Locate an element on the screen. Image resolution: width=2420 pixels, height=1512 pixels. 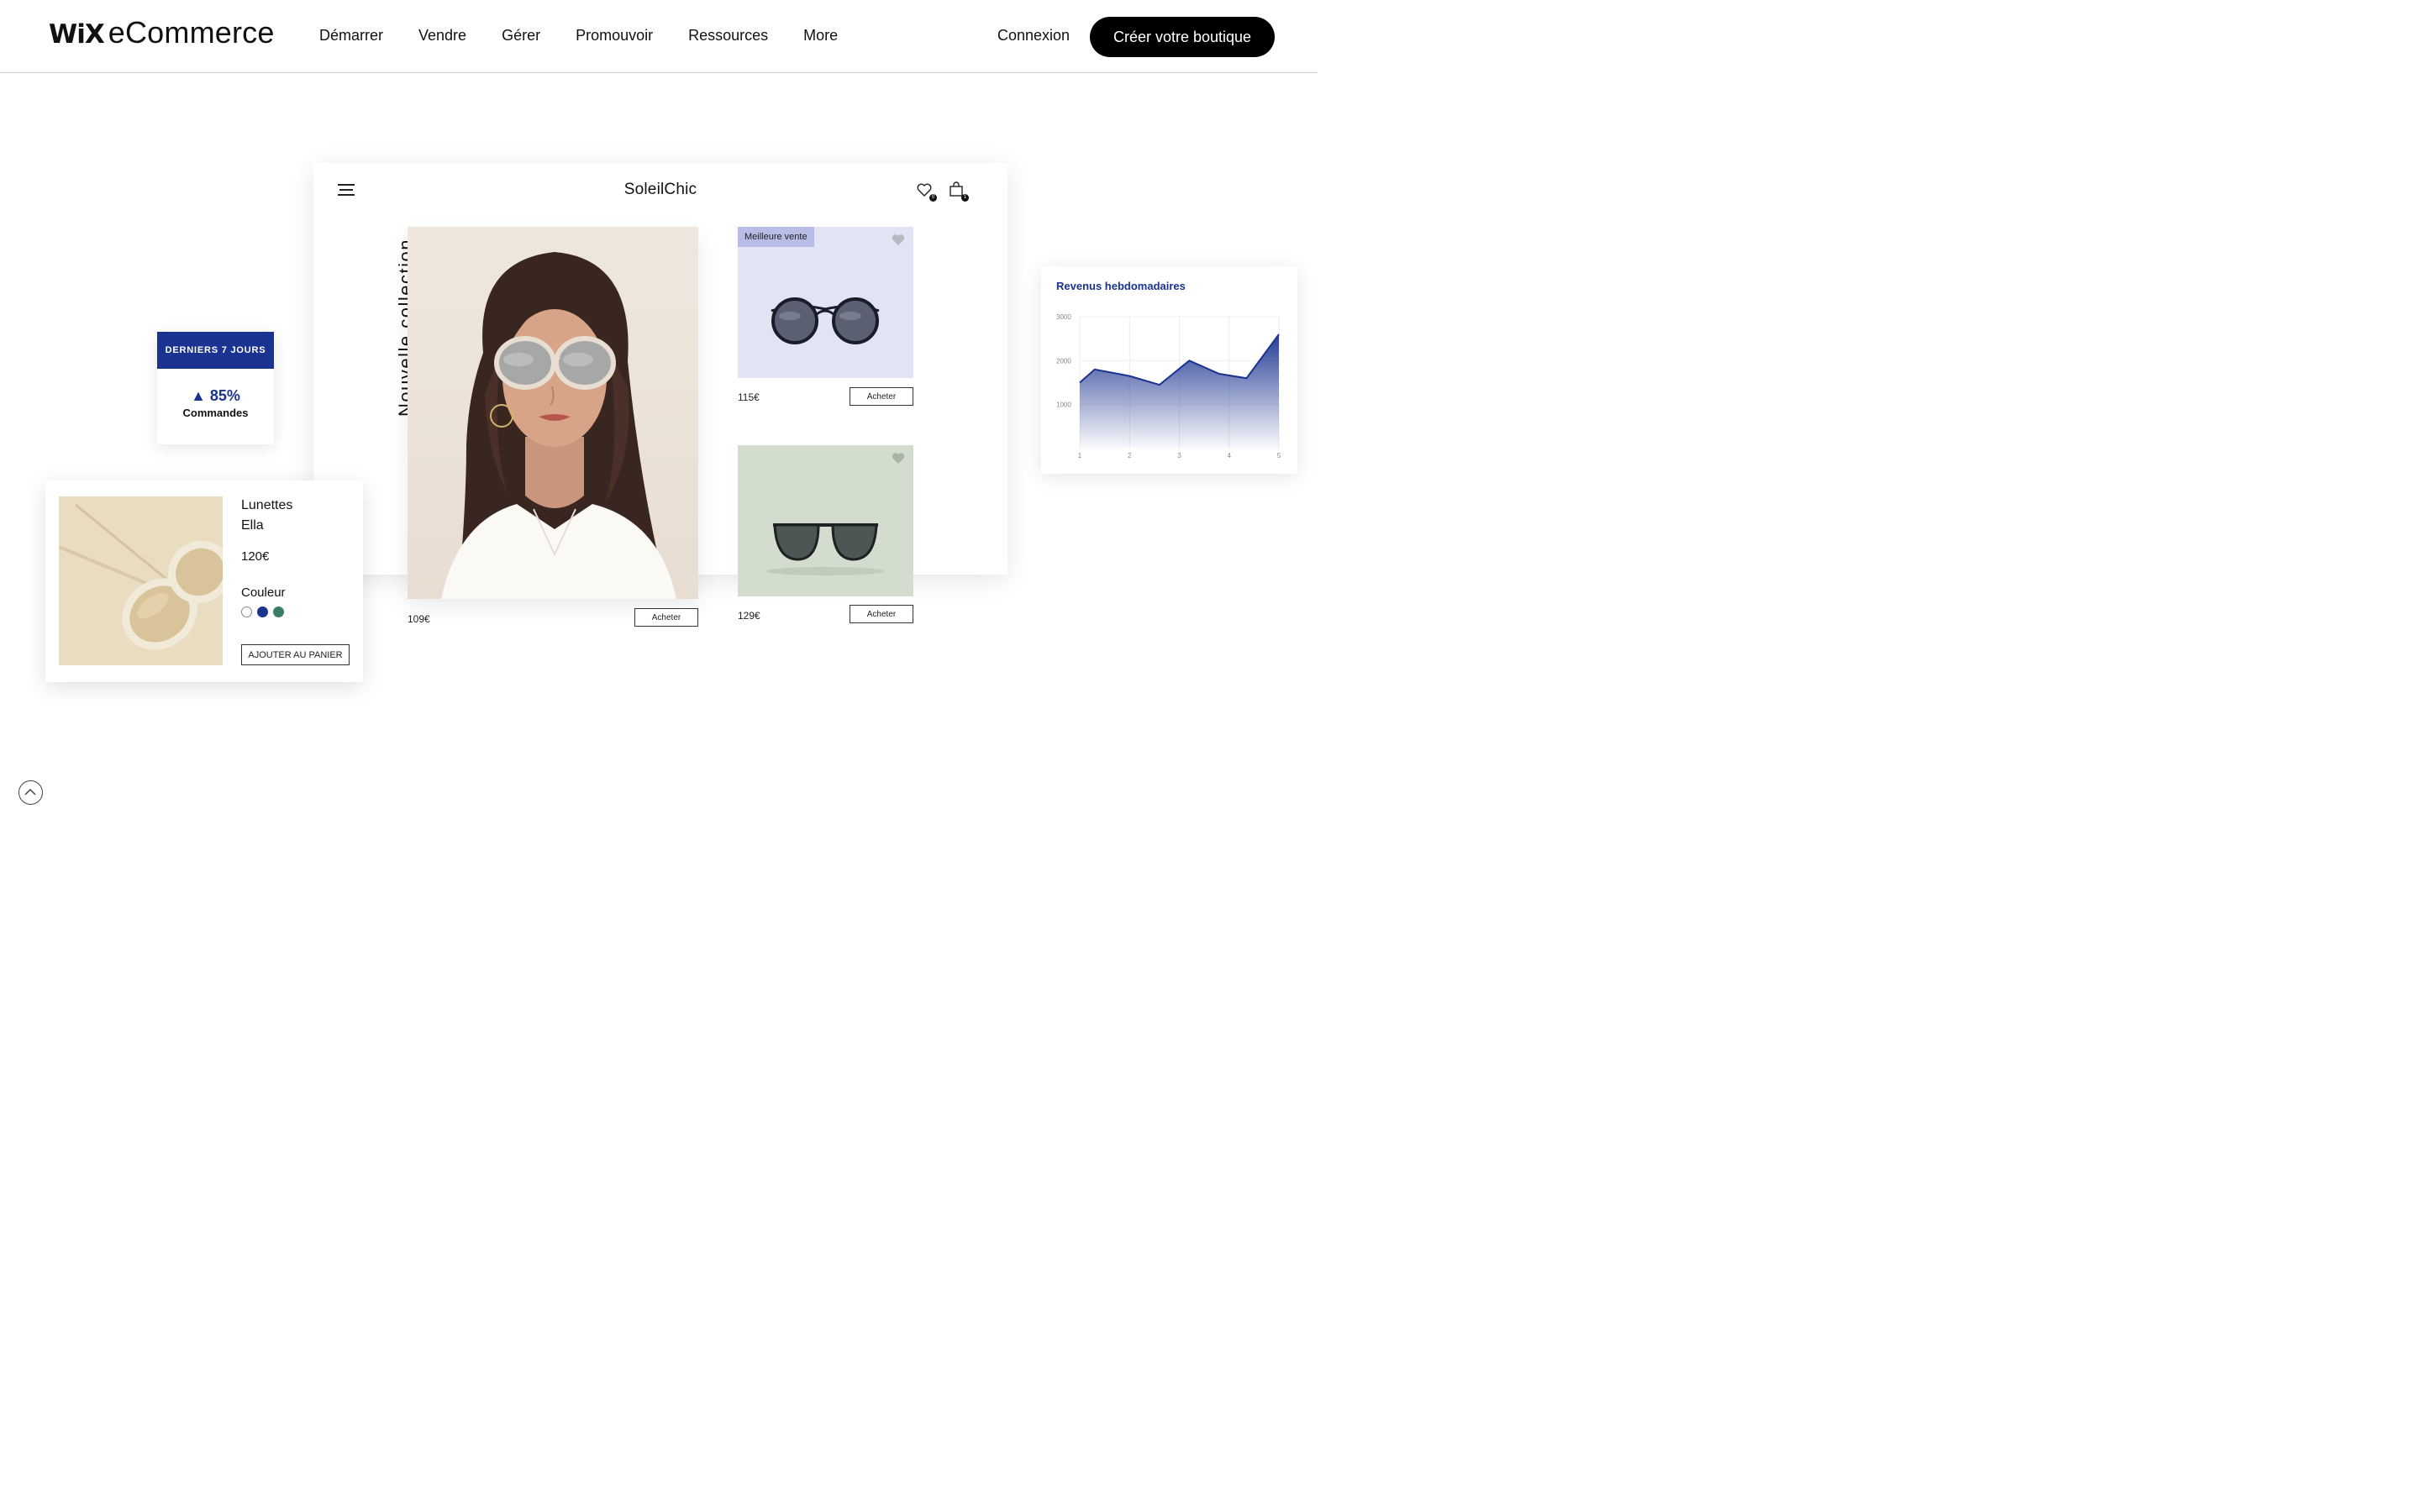
y-tick-label: 3000 is located at coordinates (1063, 317).